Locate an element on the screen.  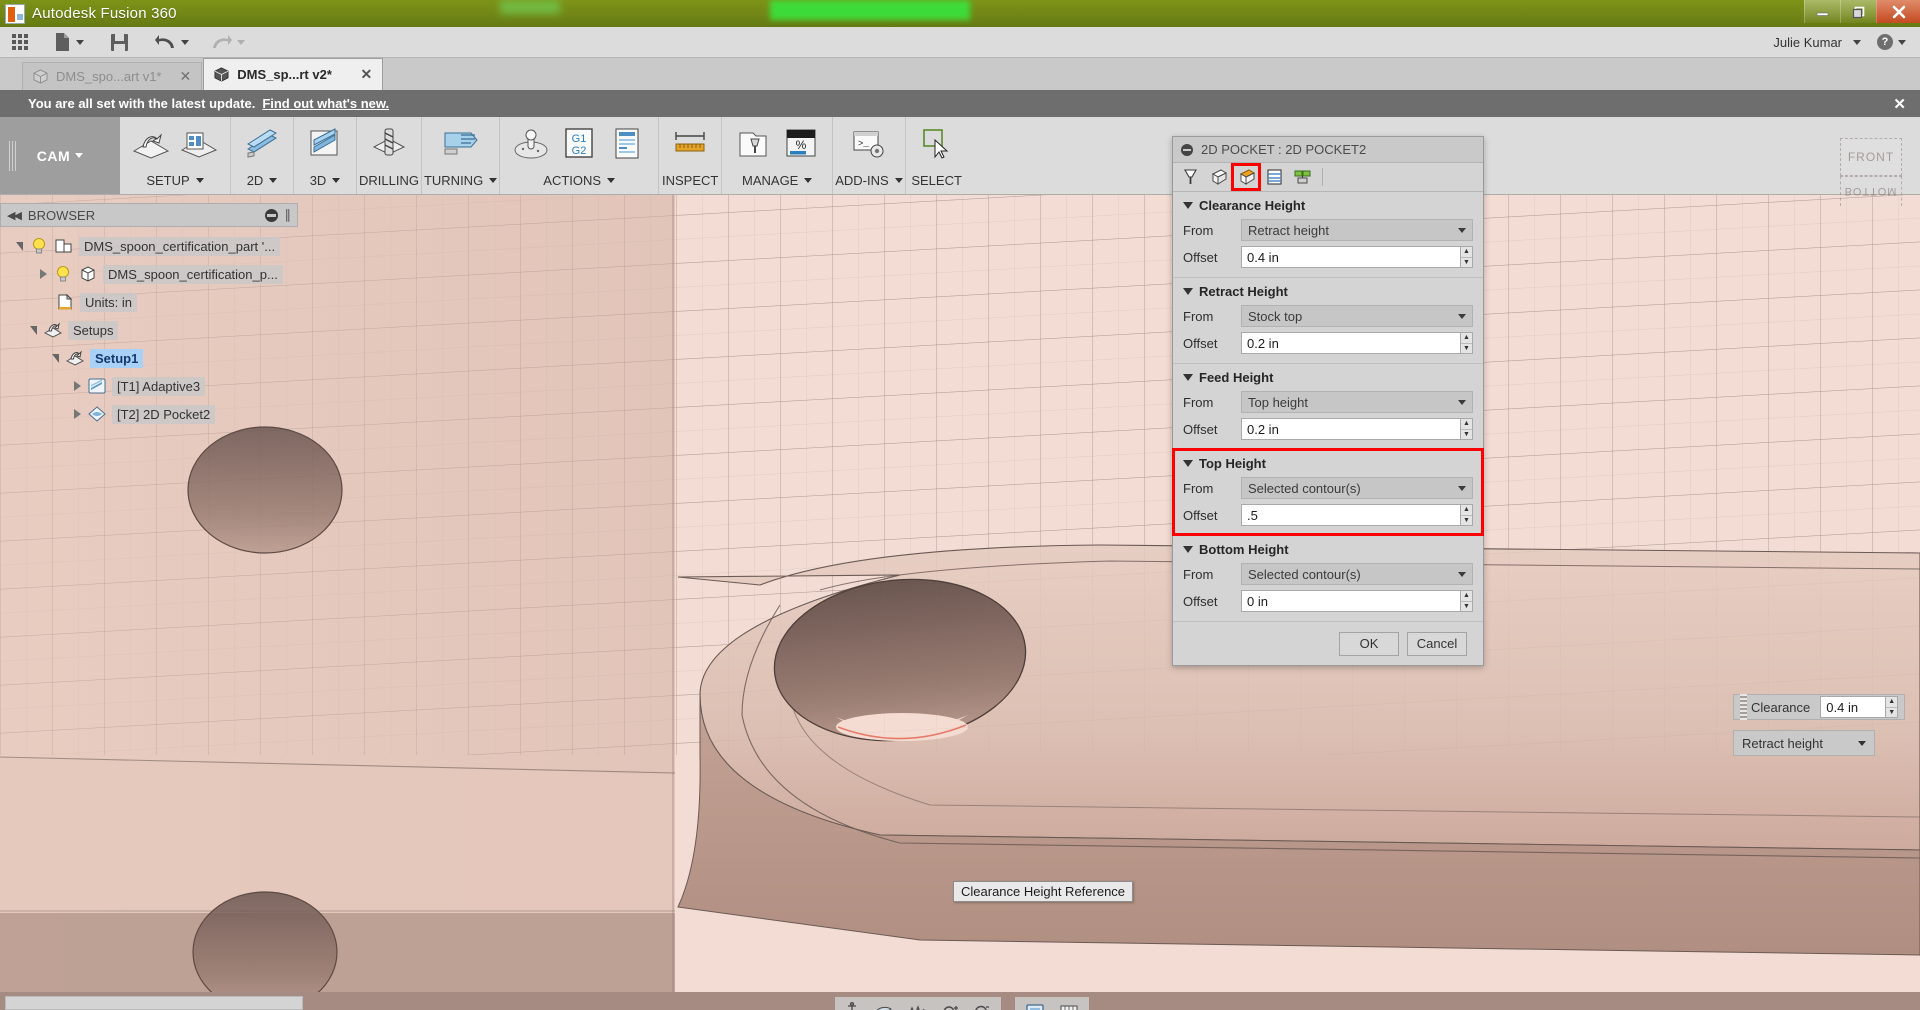
select-cursor-icon is located at coordinates (937, 144).